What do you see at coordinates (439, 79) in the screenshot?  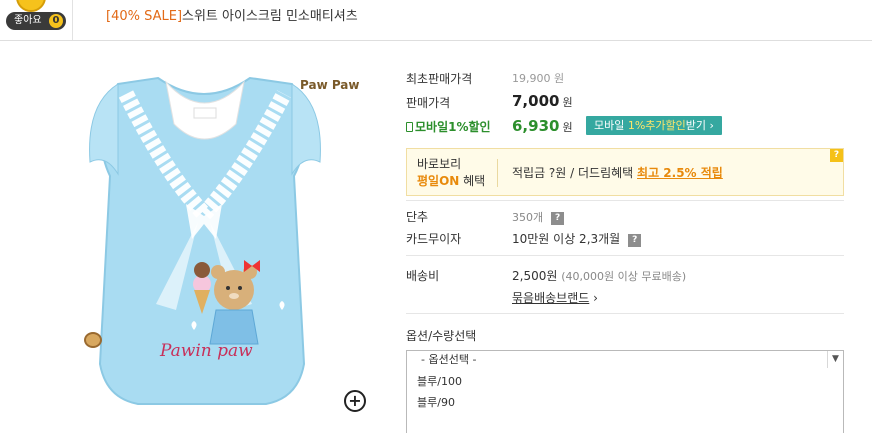 I see `original-price-label: 최초판매가격` at bounding box center [439, 79].